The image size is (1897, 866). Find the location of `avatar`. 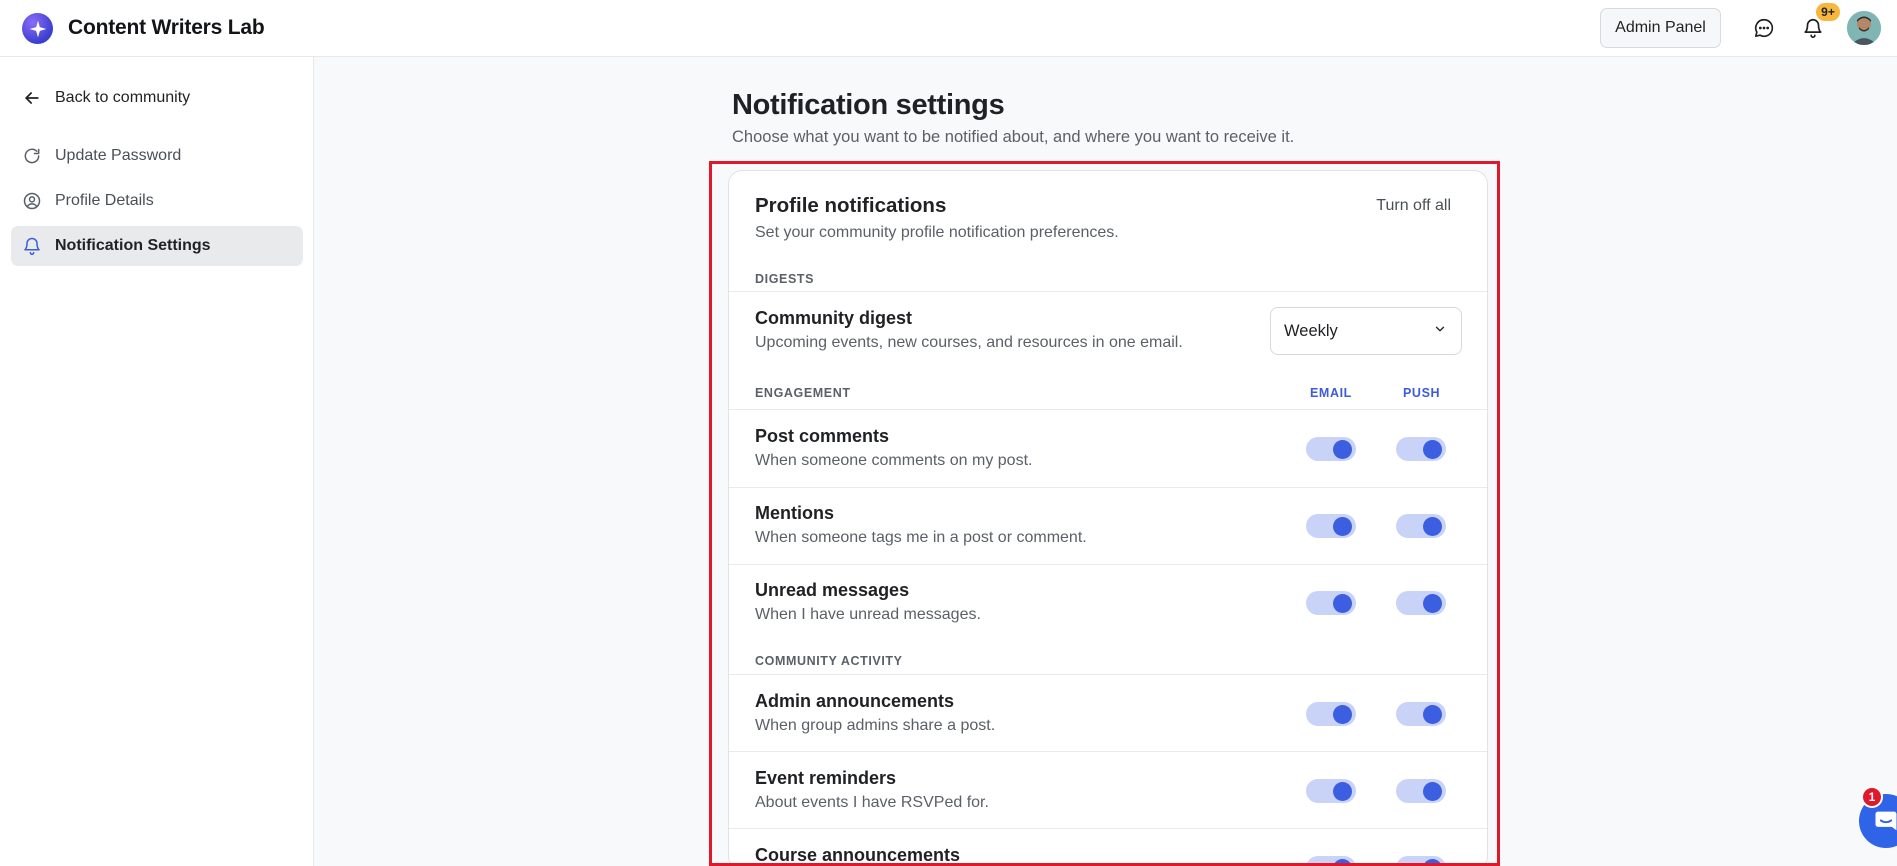

avatar is located at coordinates (1864, 28).